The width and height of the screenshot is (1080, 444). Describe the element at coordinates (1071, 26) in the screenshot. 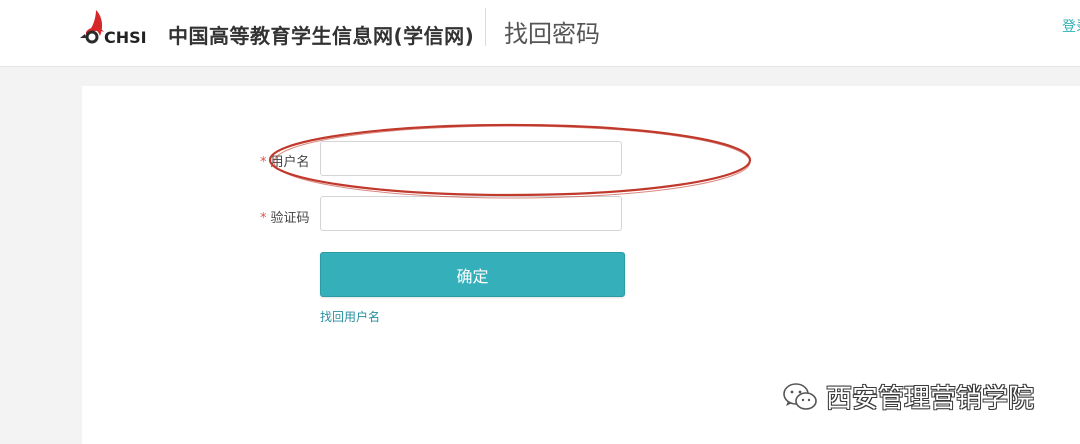

I see `login-link: 登录` at that location.